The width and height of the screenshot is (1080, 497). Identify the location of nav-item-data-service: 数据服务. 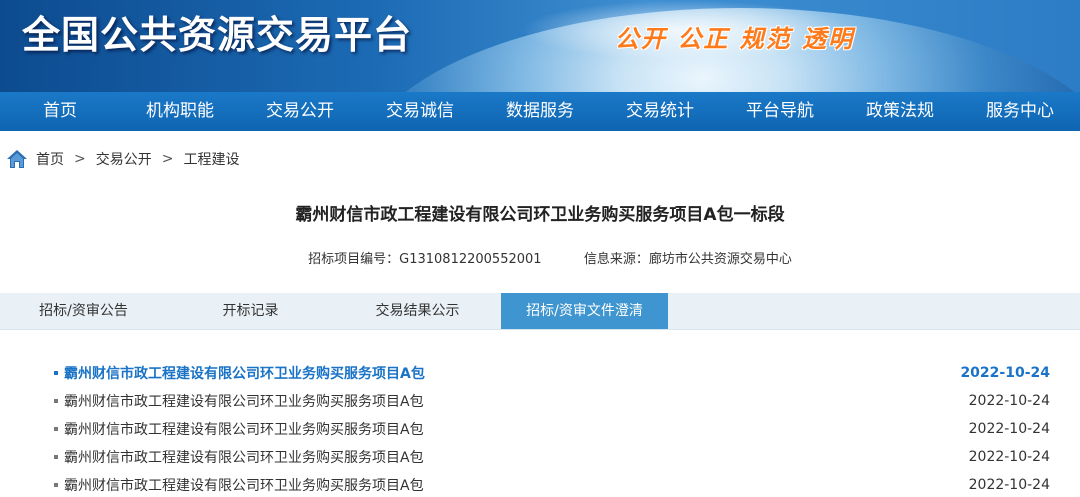
(540, 111).